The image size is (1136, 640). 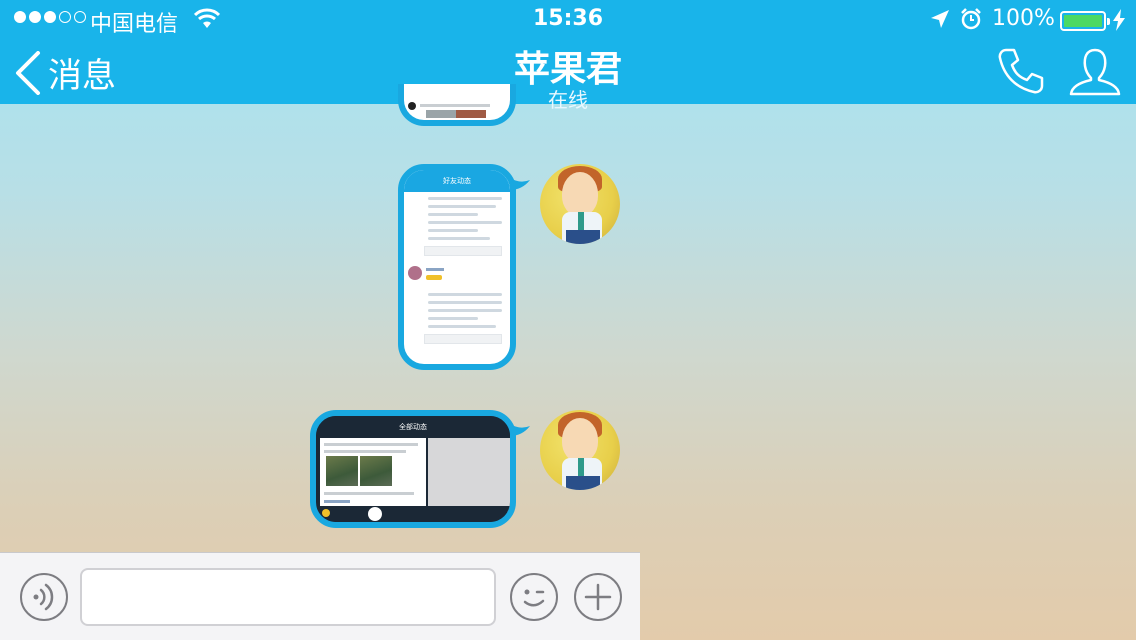 I want to click on alarm-clock-icon, so click(x=971, y=19).